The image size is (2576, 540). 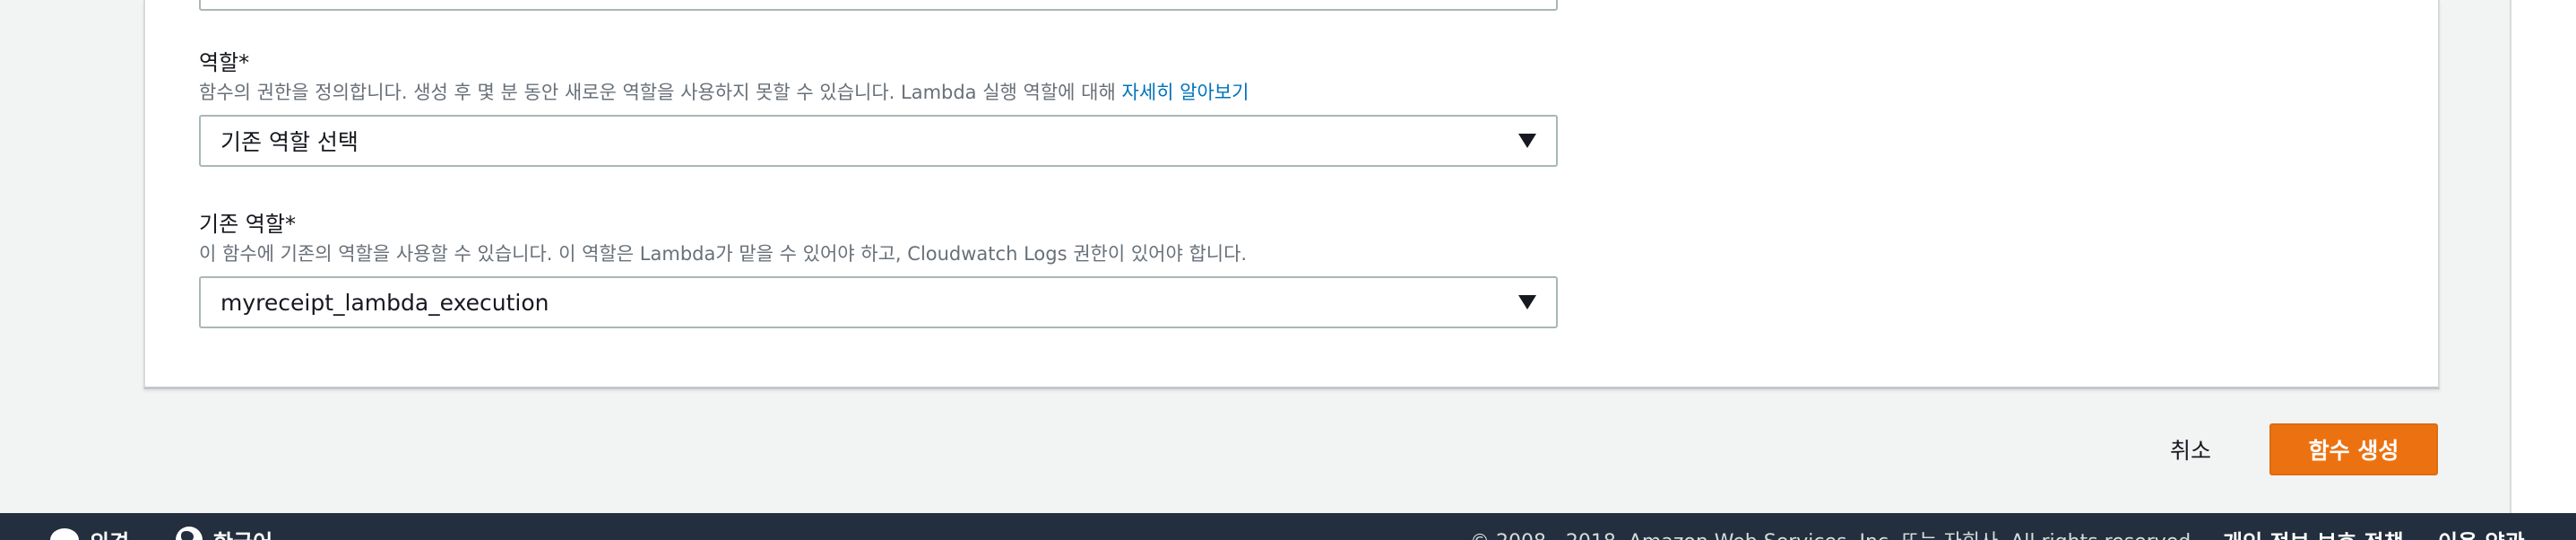 What do you see at coordinates (64, 534) in the screenshot?
I see `speech-bubble-icon` at bounding box center [64, 534].